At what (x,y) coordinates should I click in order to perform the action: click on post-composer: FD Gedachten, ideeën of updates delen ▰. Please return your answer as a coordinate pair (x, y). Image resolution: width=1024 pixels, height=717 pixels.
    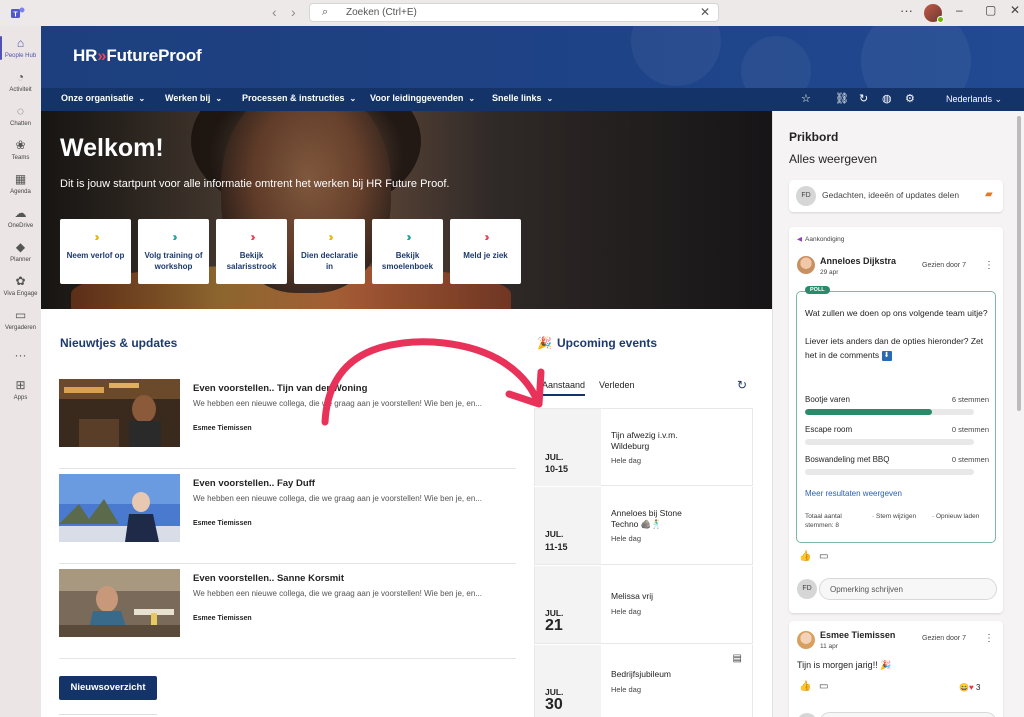
    Looking at the image, I should click on (896, 196).